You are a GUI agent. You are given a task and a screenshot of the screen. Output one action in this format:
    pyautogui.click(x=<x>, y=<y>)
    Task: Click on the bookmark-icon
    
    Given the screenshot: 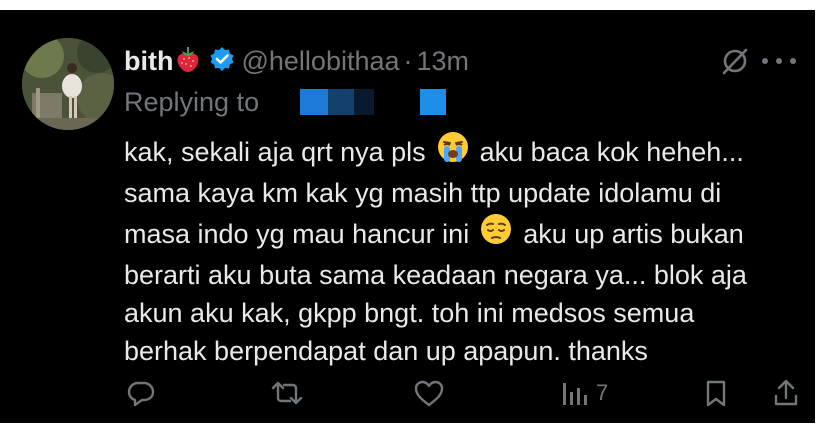 What is the action you would take?
    pyautogui.click(x=716, y=393)
    